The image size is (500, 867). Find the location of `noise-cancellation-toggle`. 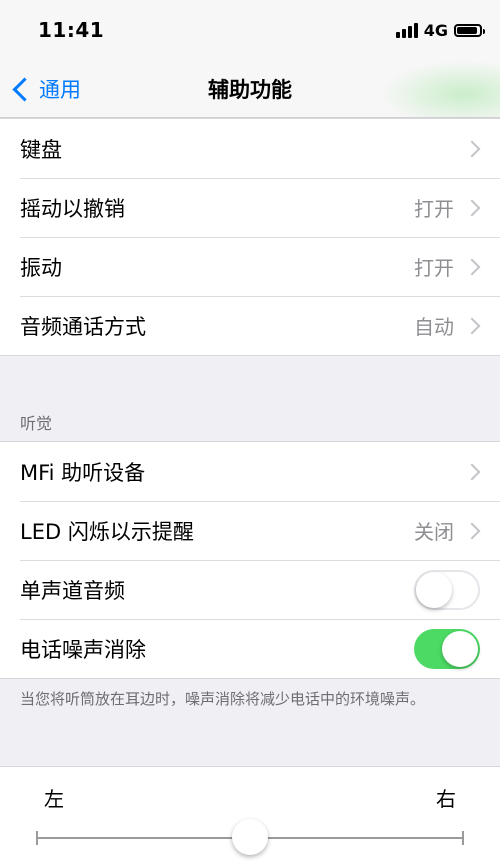

noise-cancellation-toggle is located at coordinates (447, 648).